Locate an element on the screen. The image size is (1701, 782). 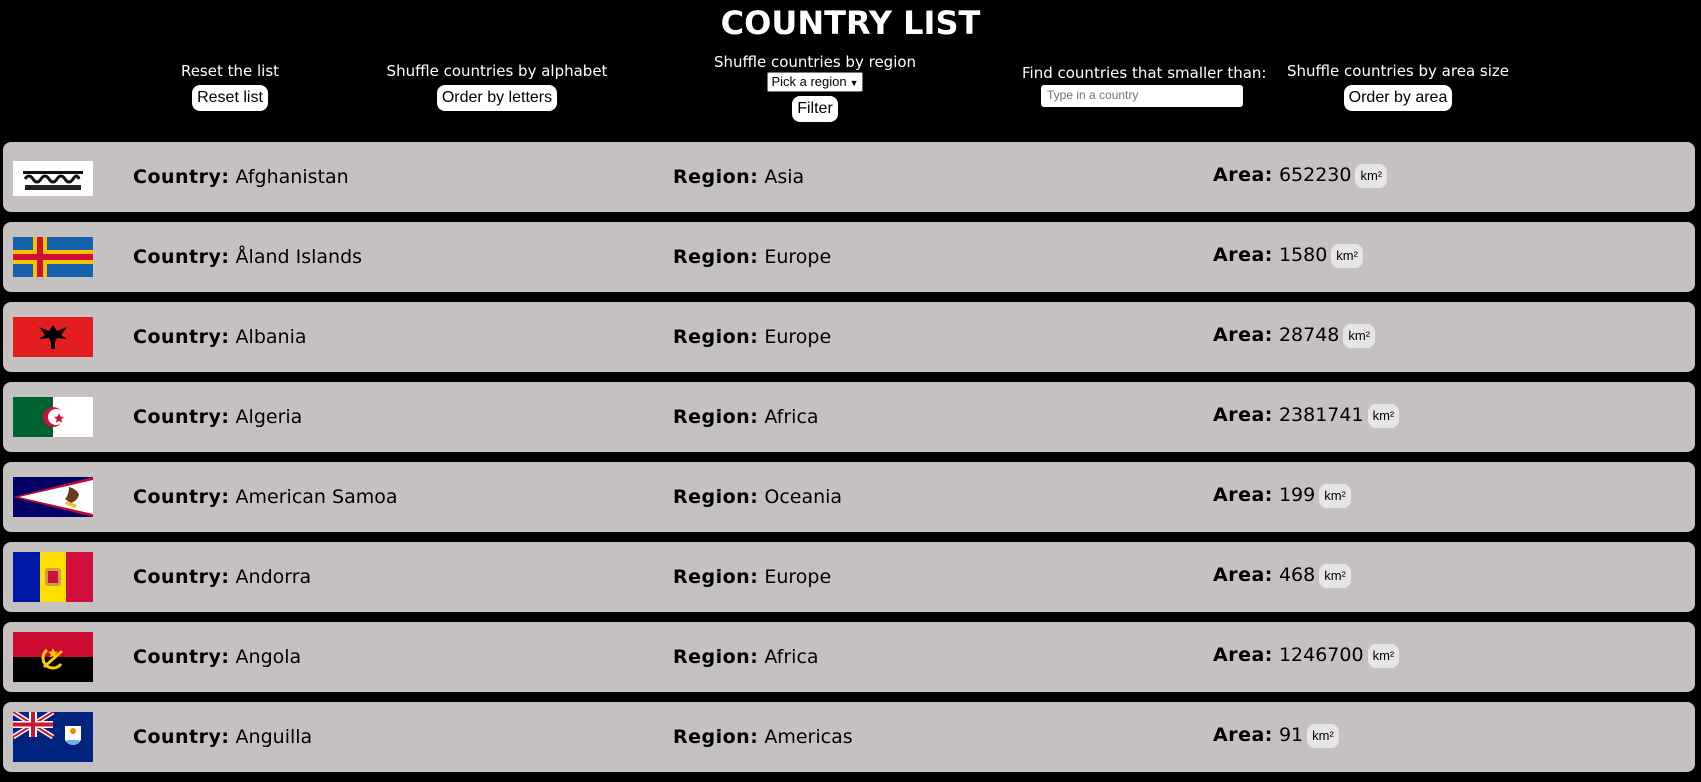
country-name: Afghanistan is located at coordinates (292, 177).